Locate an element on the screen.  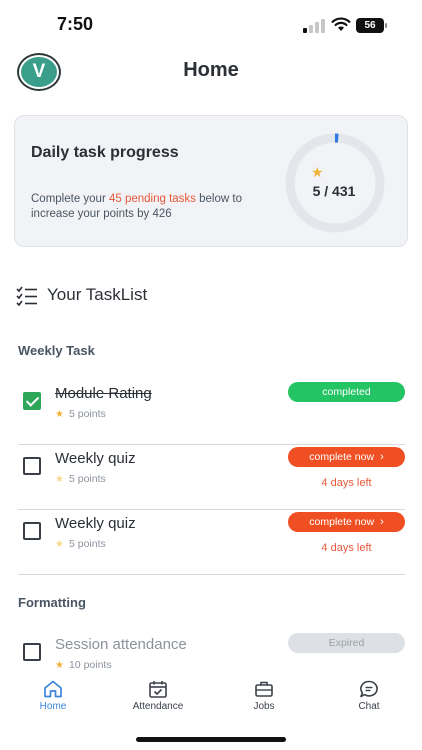
home-icon is located at coordinates (53, 689).